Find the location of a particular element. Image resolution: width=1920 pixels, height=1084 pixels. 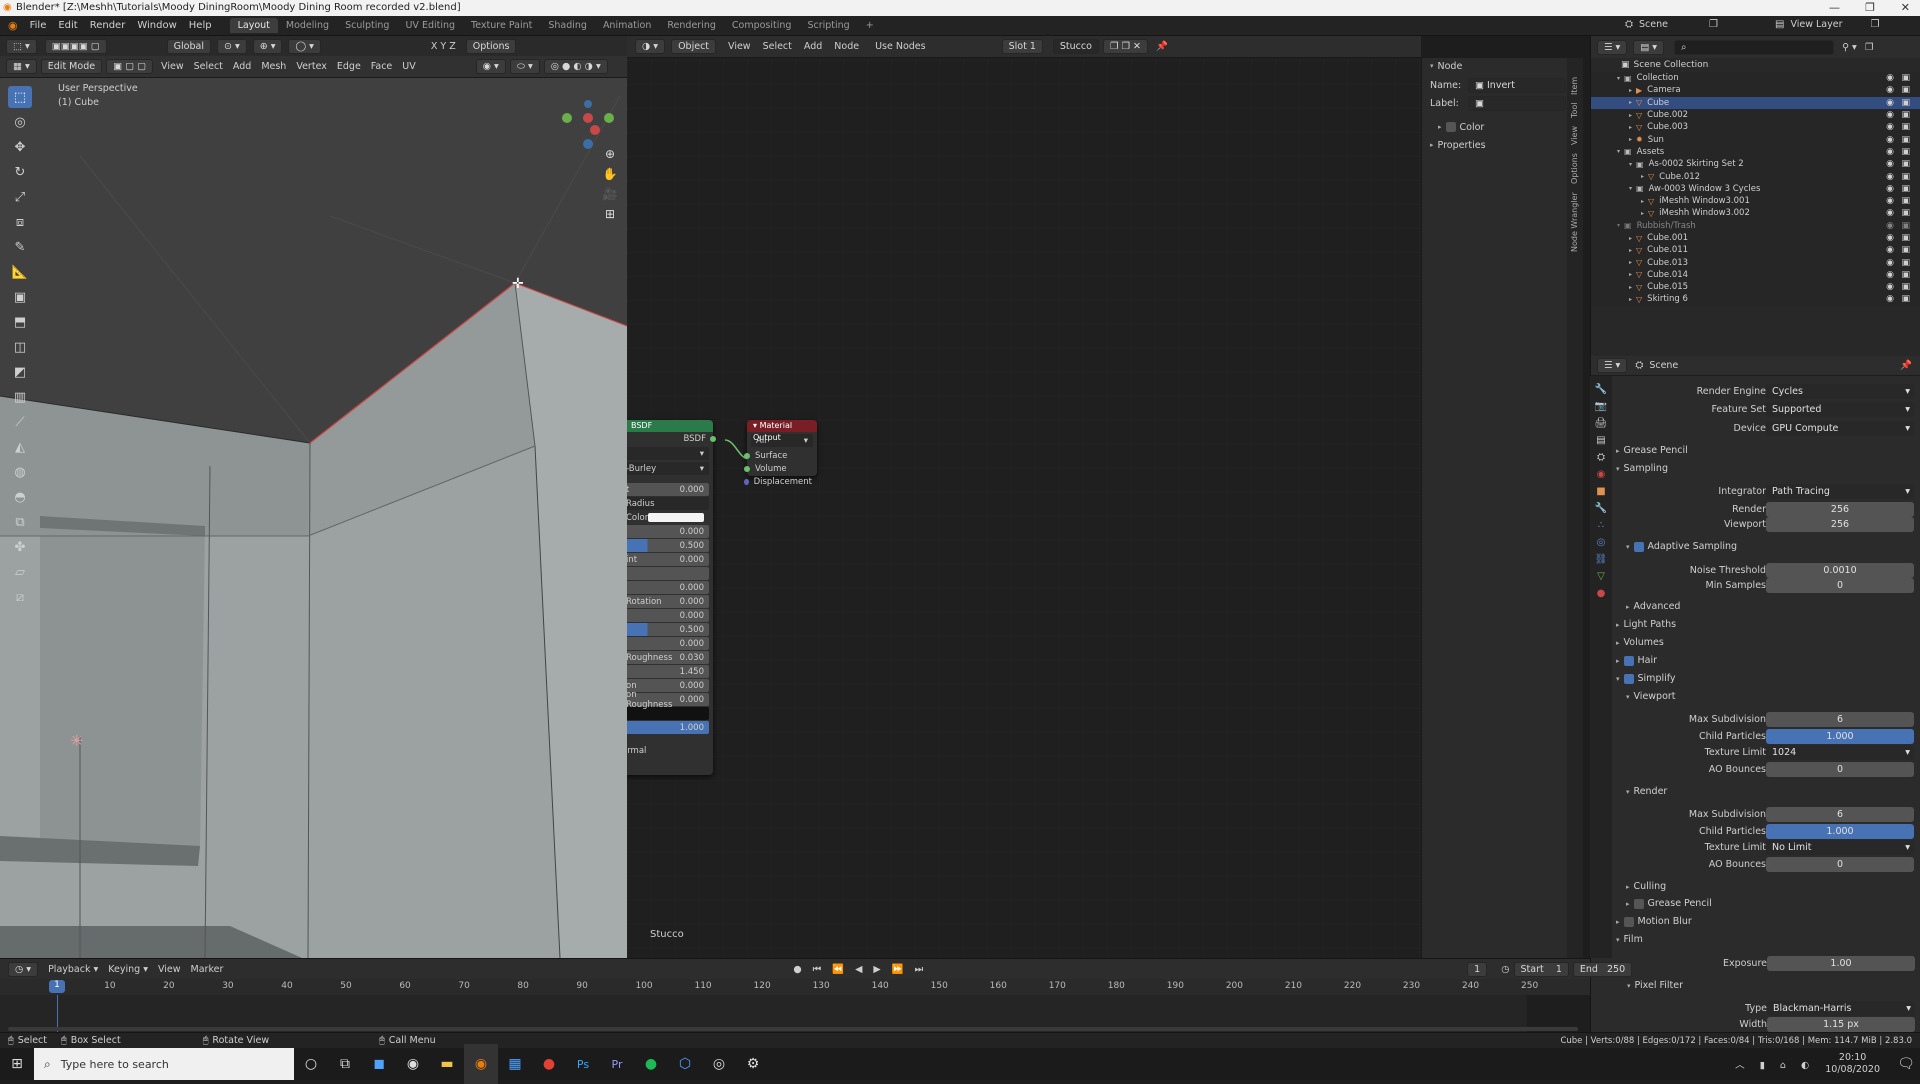

timeline-tick-label: 250 is located at coordinates (1530, 986).